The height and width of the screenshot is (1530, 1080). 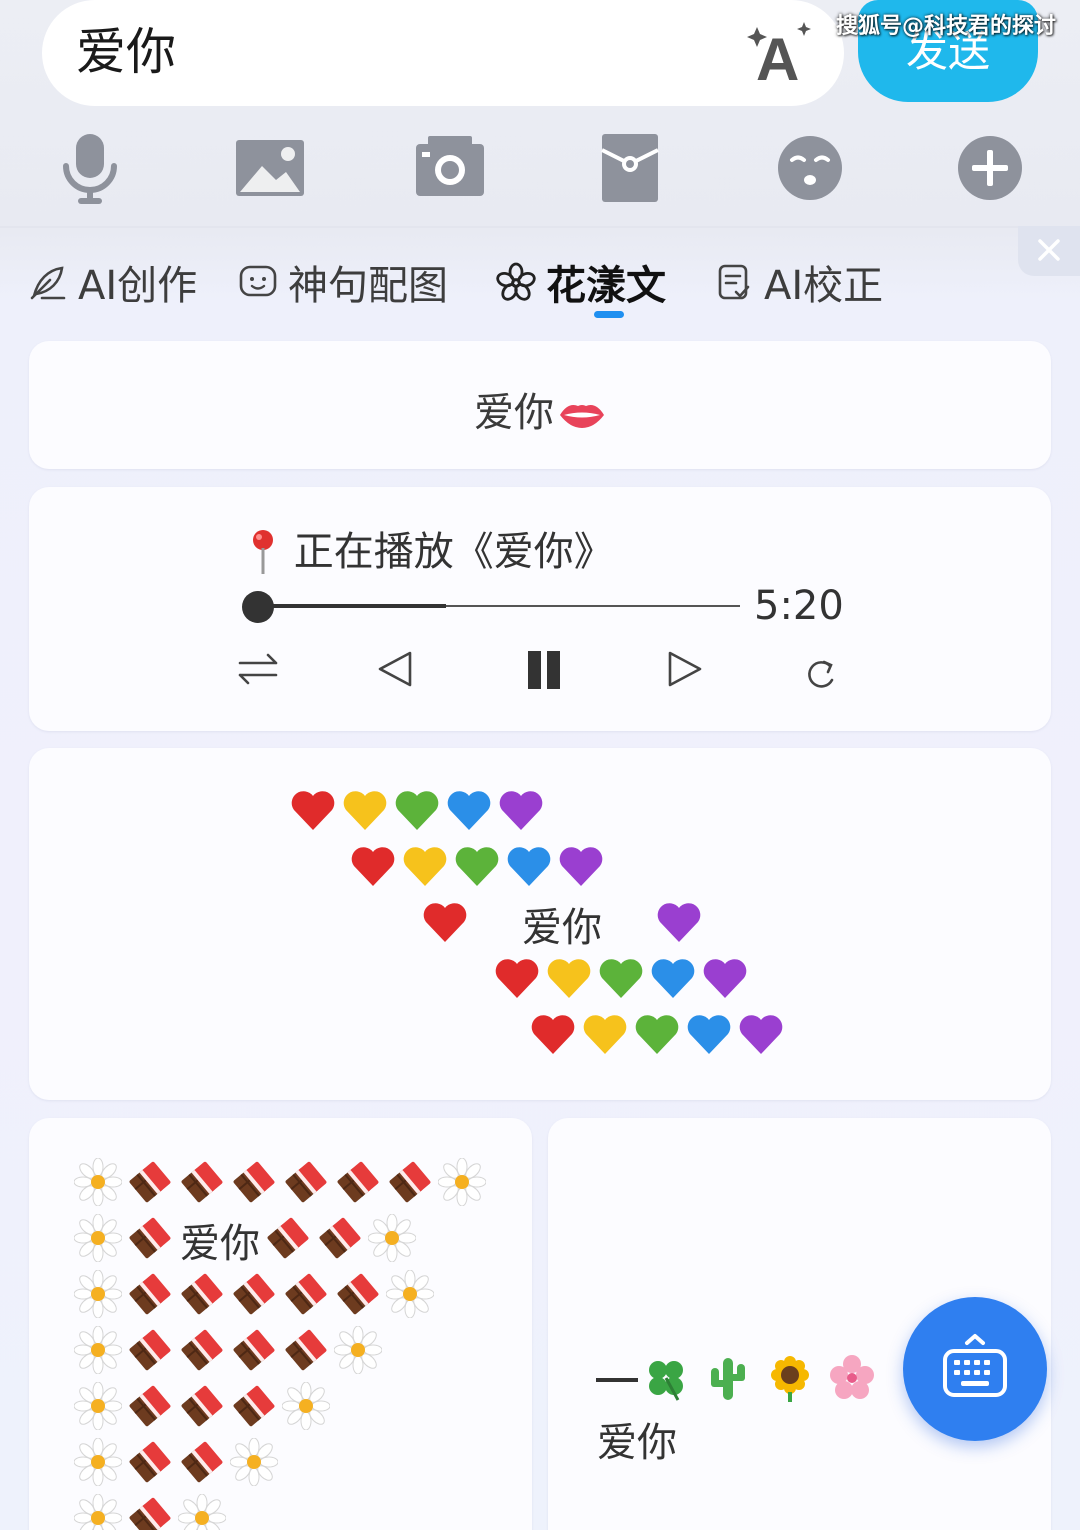 What do you see at coordinates (798, 282) in the screenshot?
I see `tab-ai-proofread: AI校正` at bounding box center [798, 282].